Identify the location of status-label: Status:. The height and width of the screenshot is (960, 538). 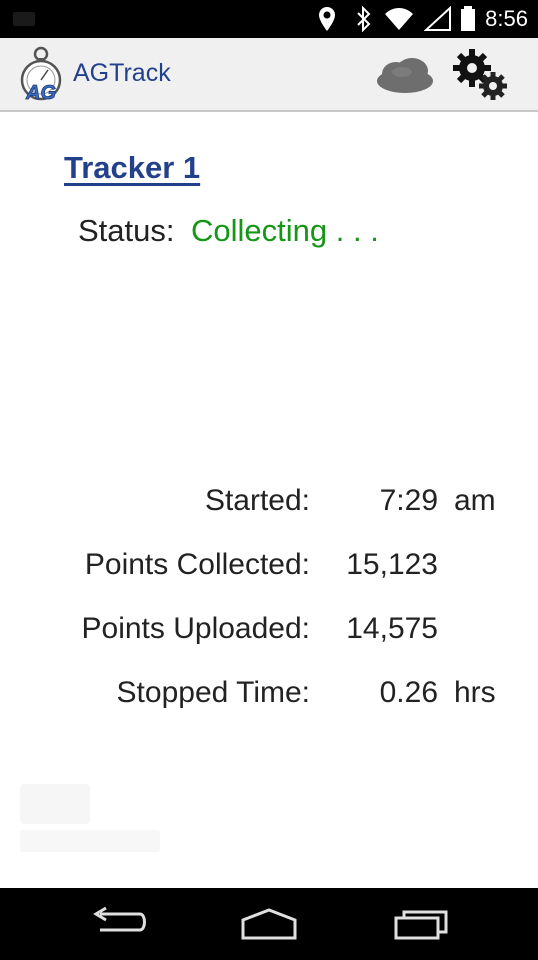
(126, 230).